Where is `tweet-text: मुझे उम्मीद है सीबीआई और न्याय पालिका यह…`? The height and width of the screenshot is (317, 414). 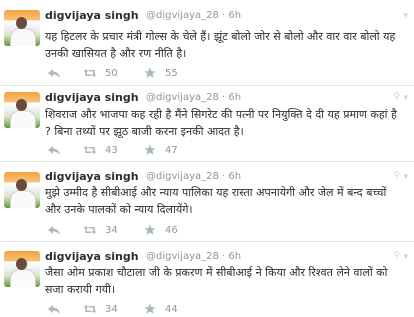
tweet-text: मुझे उम्मीद है सीबीआई और न्याय पालिका यह… is located at coordinates (216, 201).